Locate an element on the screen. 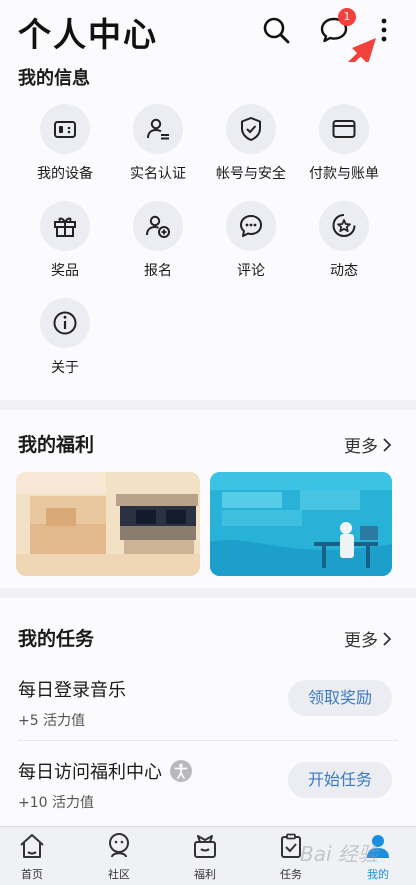 This screenshot has width=416, height=885. start-task-button: 开始任务 is located at coordinates (340, 780).